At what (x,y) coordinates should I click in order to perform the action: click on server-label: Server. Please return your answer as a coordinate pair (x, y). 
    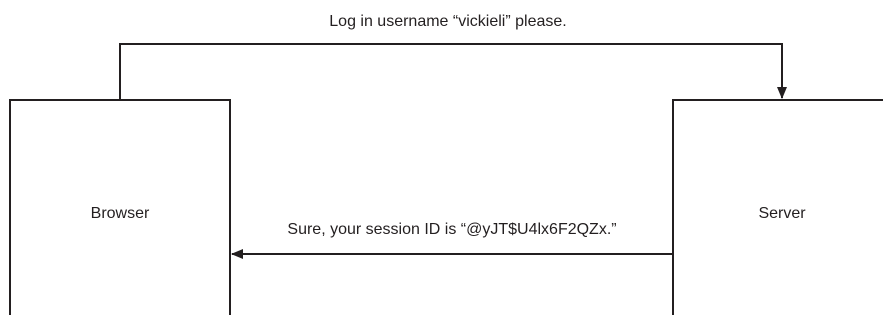
    Looking at the image, I should click on (782, 213).